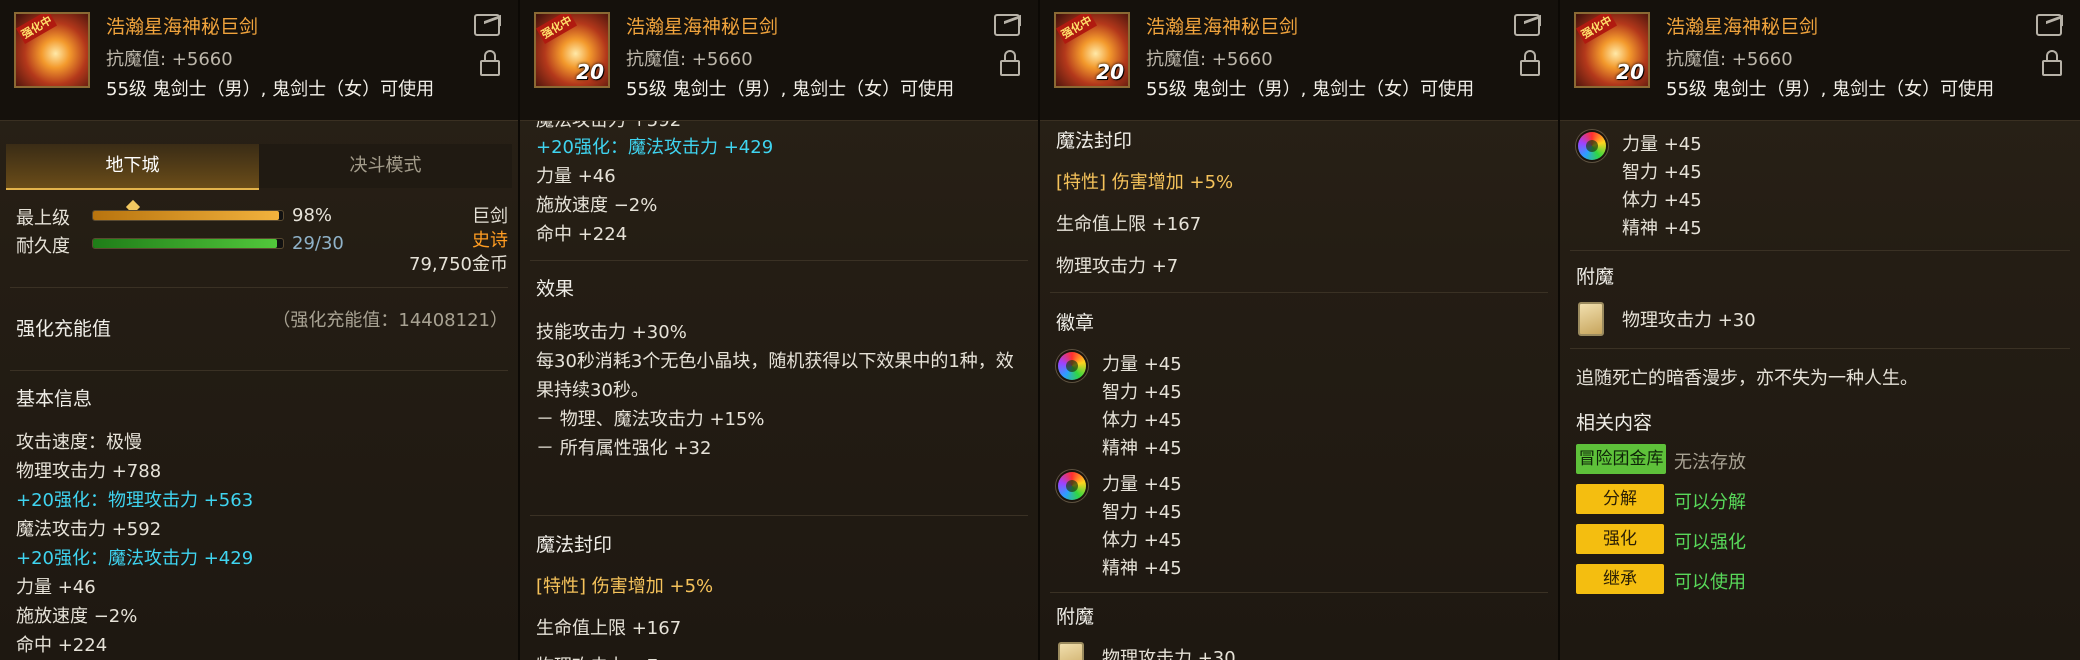 This screenshot has width=2080, height=660. I want to click on stat-line: 物理攻击力 +7, so click(1117, 266).